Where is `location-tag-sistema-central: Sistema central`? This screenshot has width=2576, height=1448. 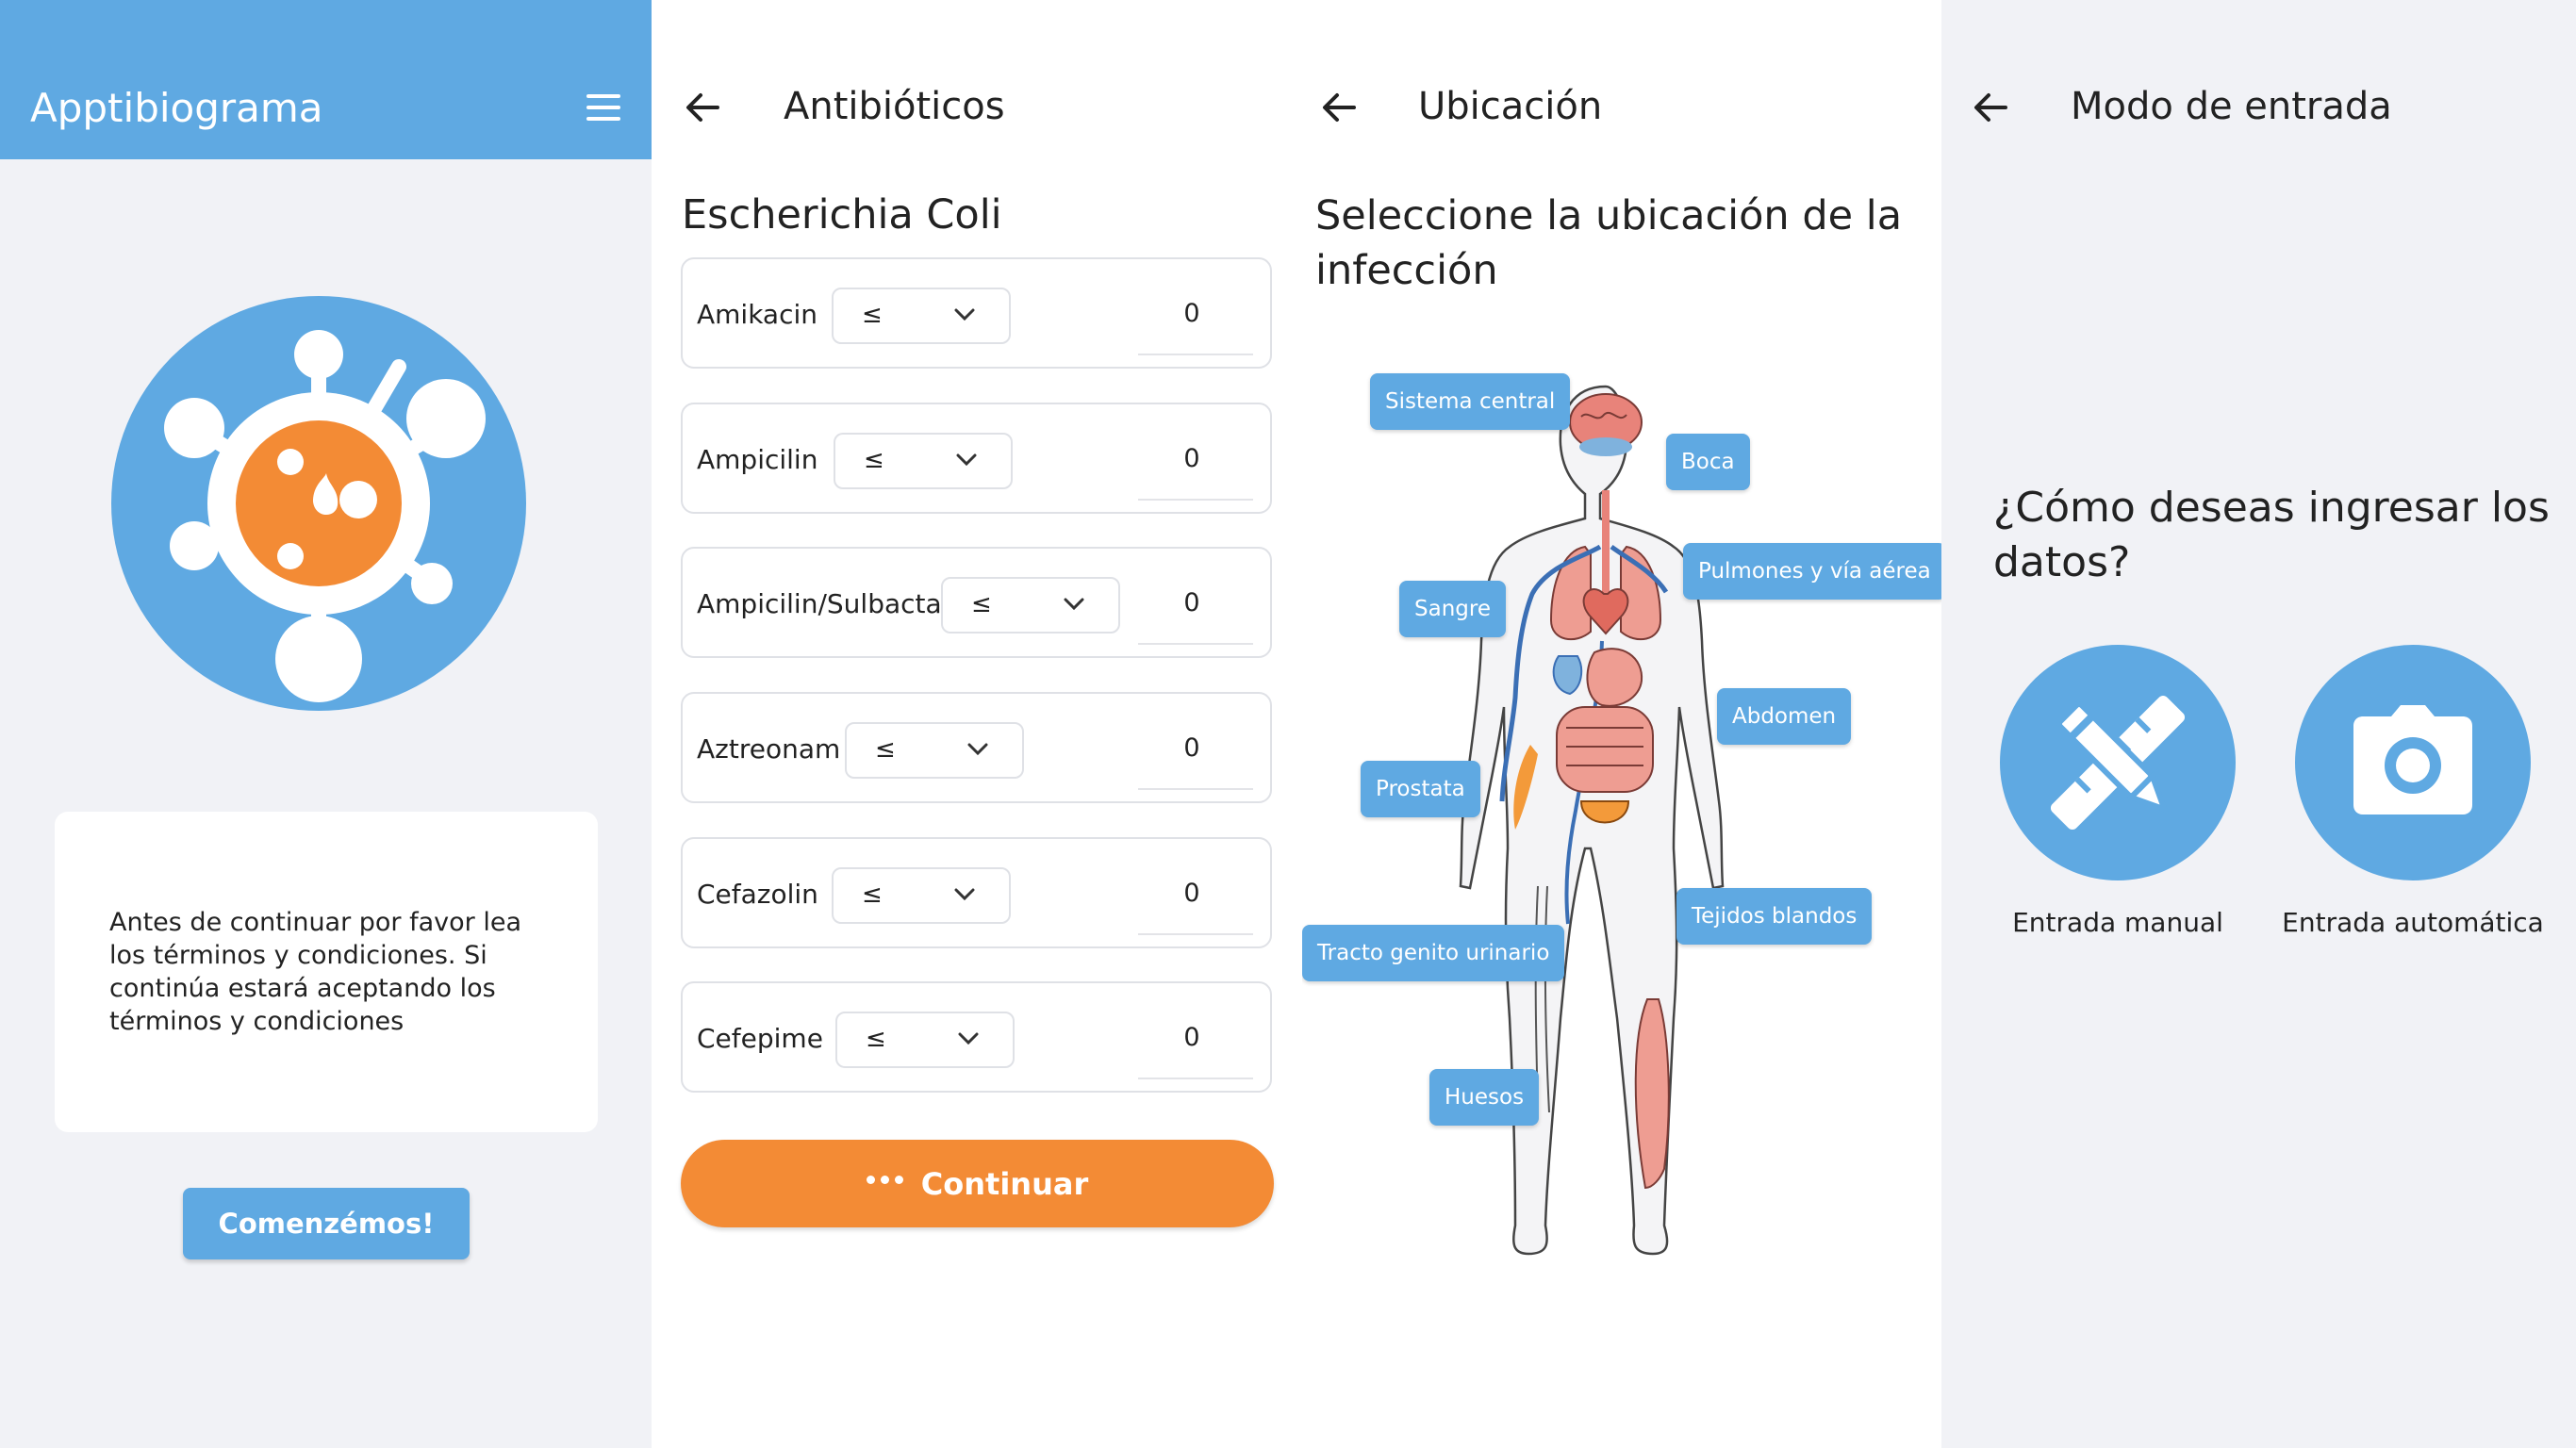 location-tag-sistema-central: Sistema central is located at coordinates (1470, 401).